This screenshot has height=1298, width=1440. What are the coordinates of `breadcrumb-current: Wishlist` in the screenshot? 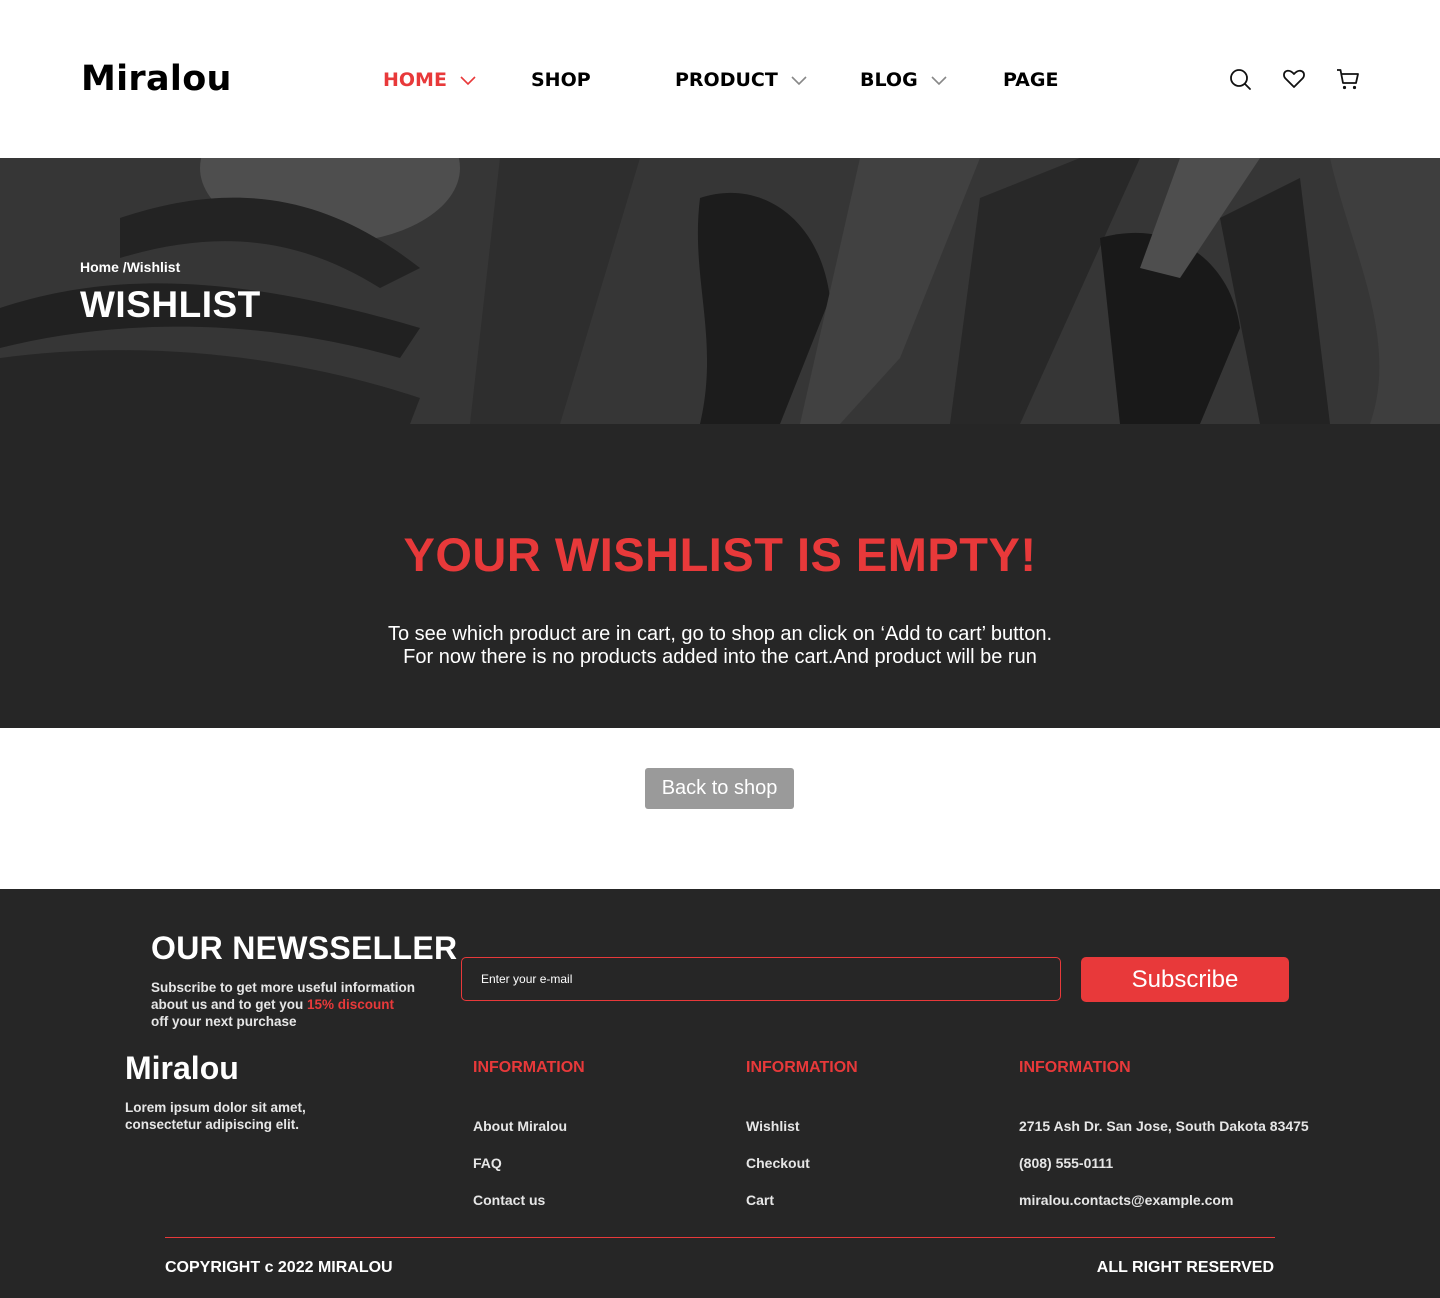 It's located at (153, 267).